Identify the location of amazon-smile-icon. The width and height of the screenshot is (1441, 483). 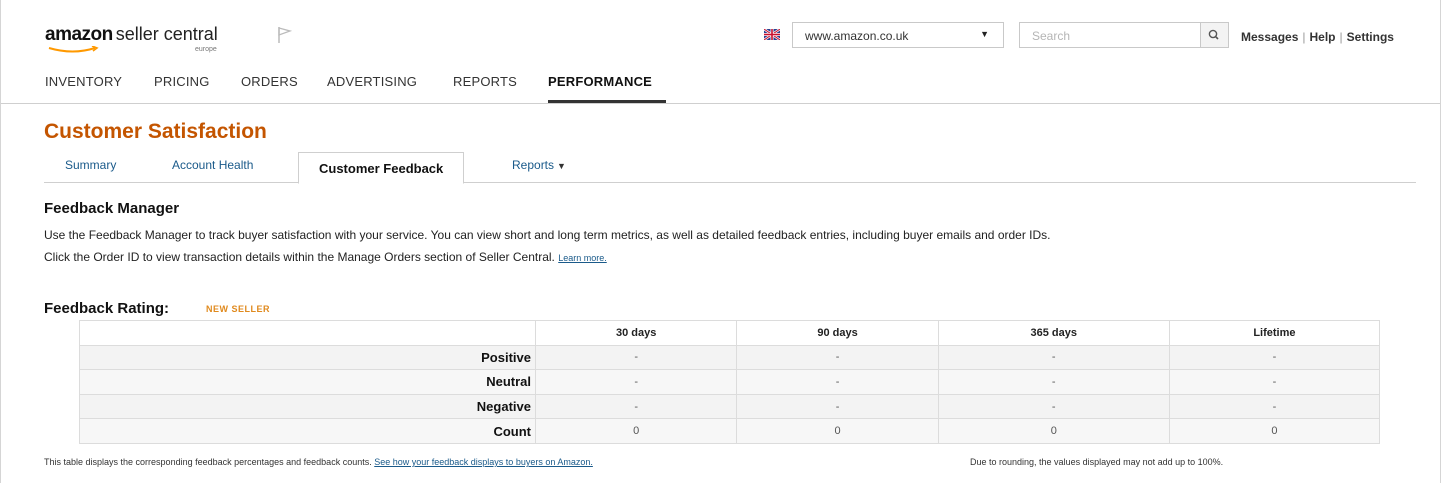
(73, 49).